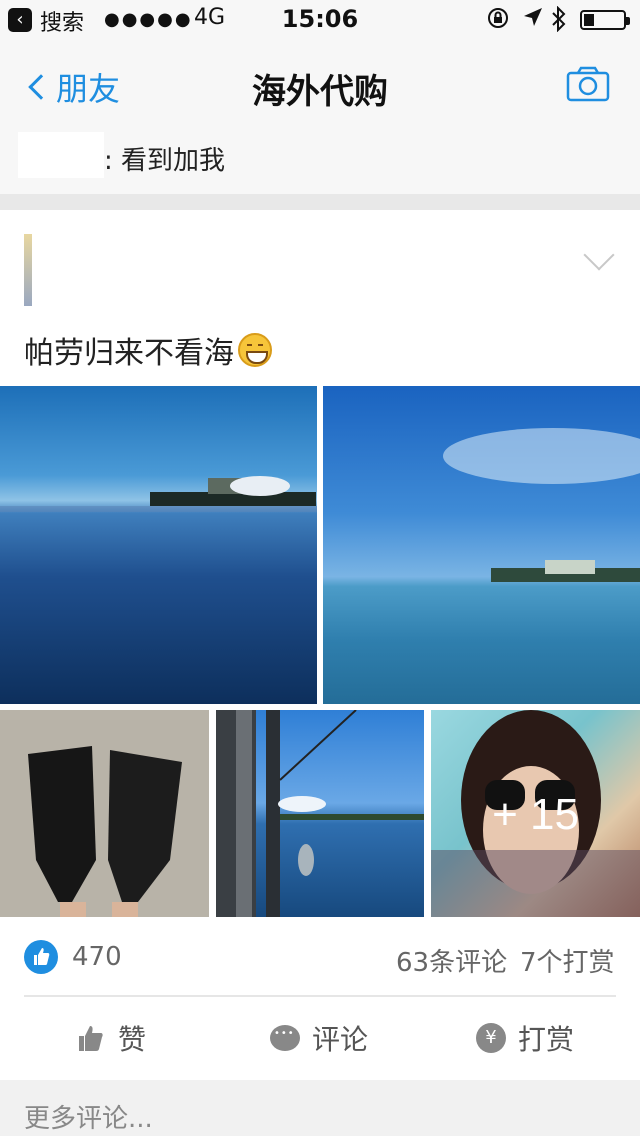 Image resolution: width=640 pixels, height=1136 pixels. I want to click on thumbs-up-icon, so click(91, 1038).